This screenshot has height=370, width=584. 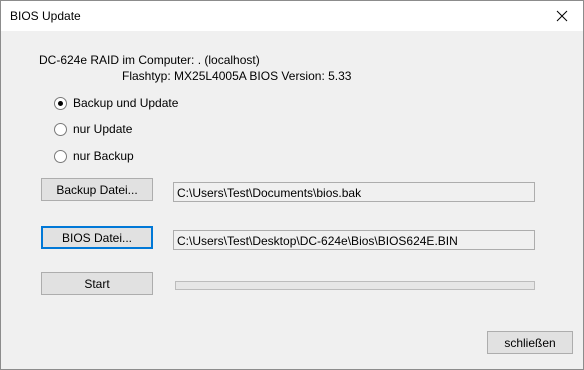 What do you see at coordinates (60, 129) in the screenshot?
I see `radio-button-update-only` at bounding box center [60, 129].